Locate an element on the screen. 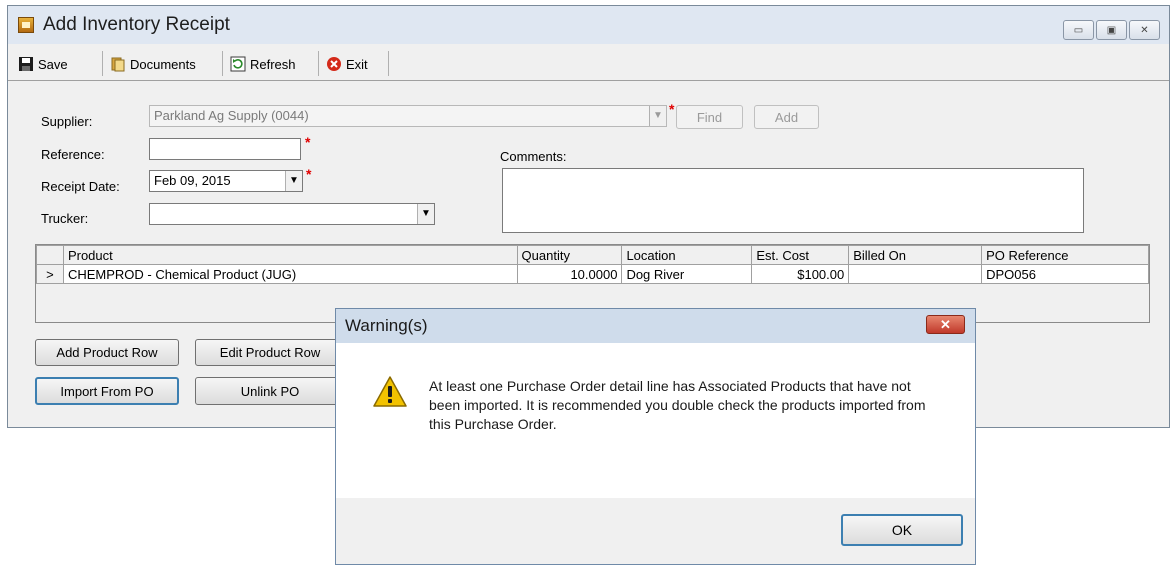 Image resolution: width=1175 pixels, height=565 pixels. window-title: Add Inventory Receipt is located at coordinates (136, 24).